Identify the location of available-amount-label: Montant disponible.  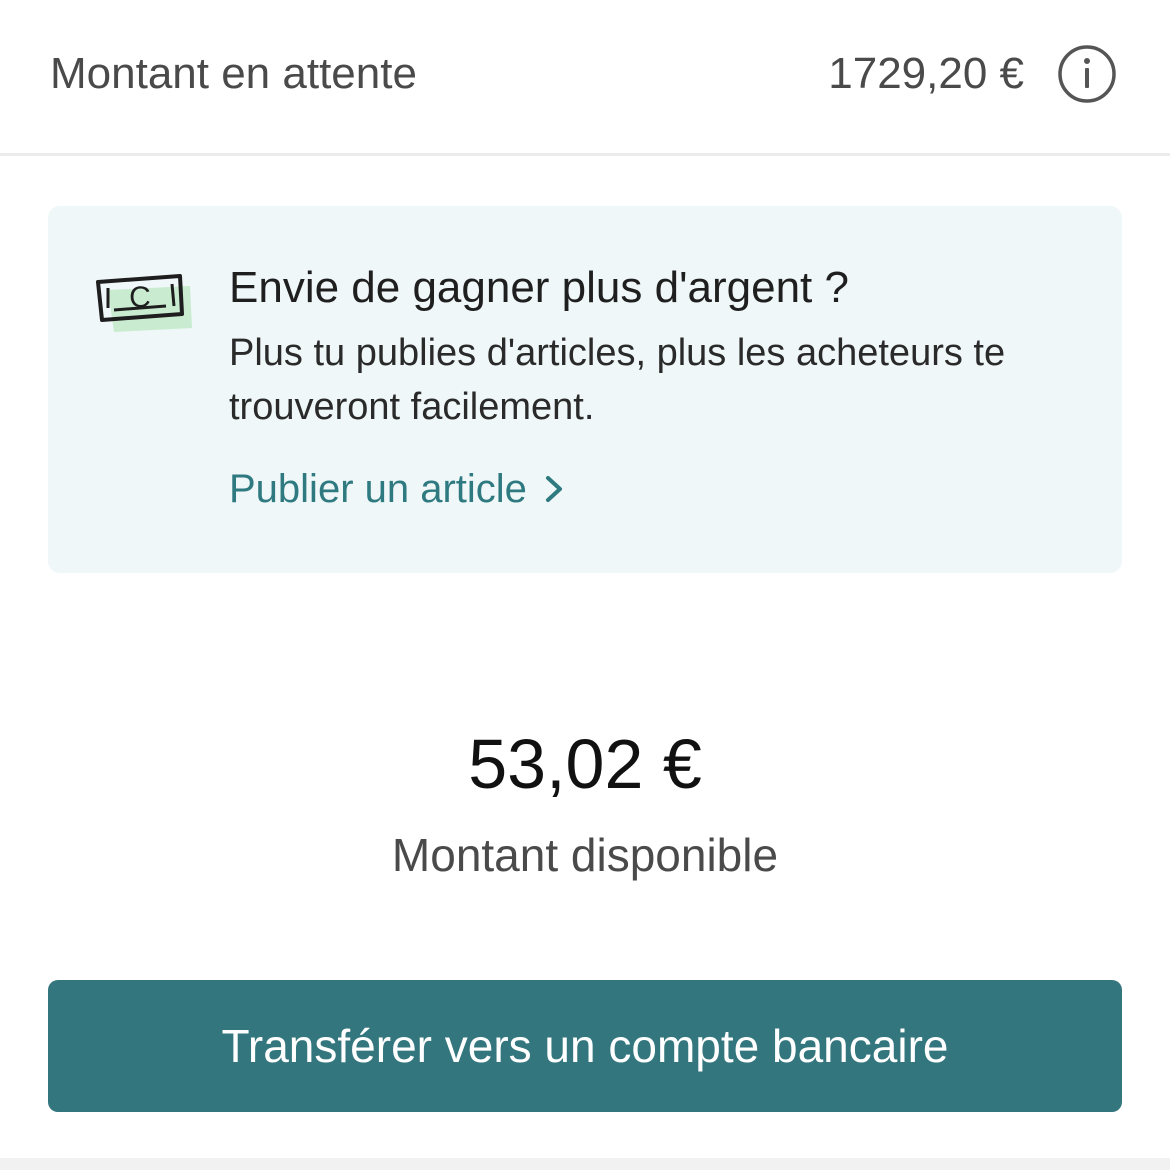
(585, 855).